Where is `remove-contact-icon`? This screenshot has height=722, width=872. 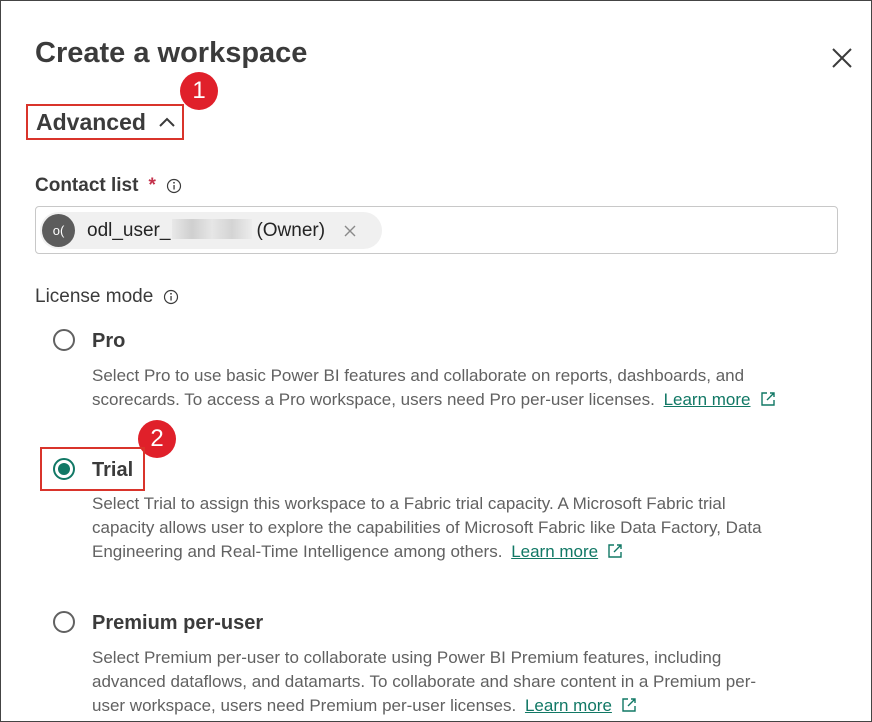 remove-contact-icon is located at coordinates (350, 231).